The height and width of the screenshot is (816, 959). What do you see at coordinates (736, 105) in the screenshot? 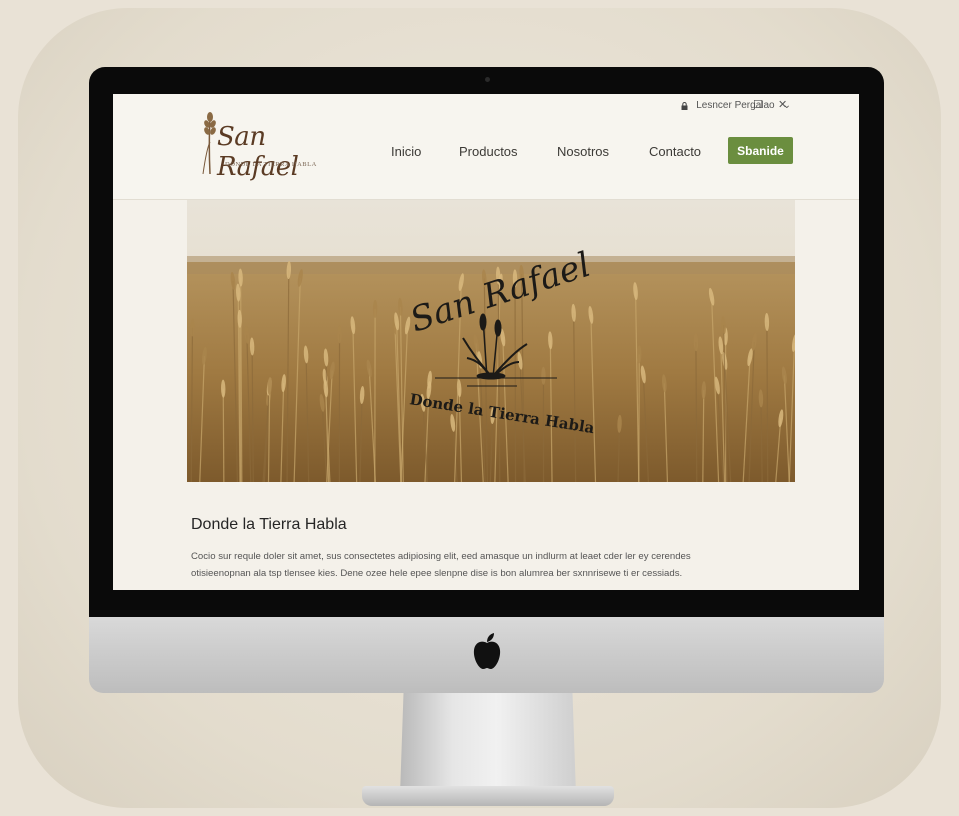
I see `user-menu: Lesncer Pergalao ⌄` at bounding box center [736, 105].